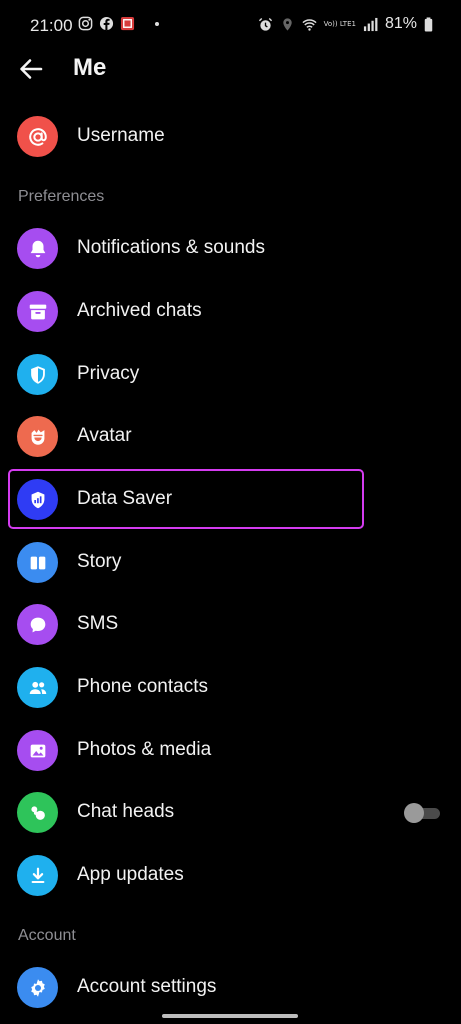  I want to click on toggle-knob, so click(414, 813).